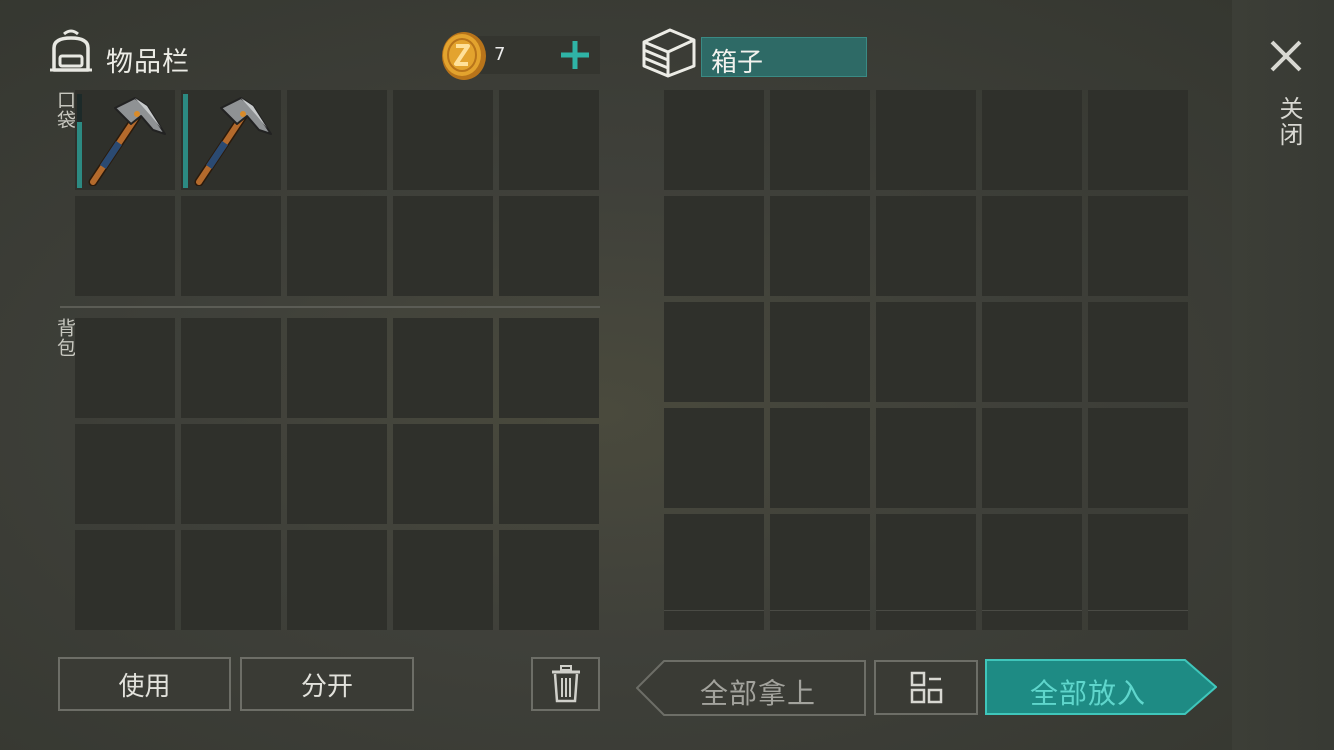 The width and height of the screenshot is (1334, 750). What do you see at coordinates (669, 53) in the screenshot?
I see `box-stack-icon` at bounding box center [669, 53].